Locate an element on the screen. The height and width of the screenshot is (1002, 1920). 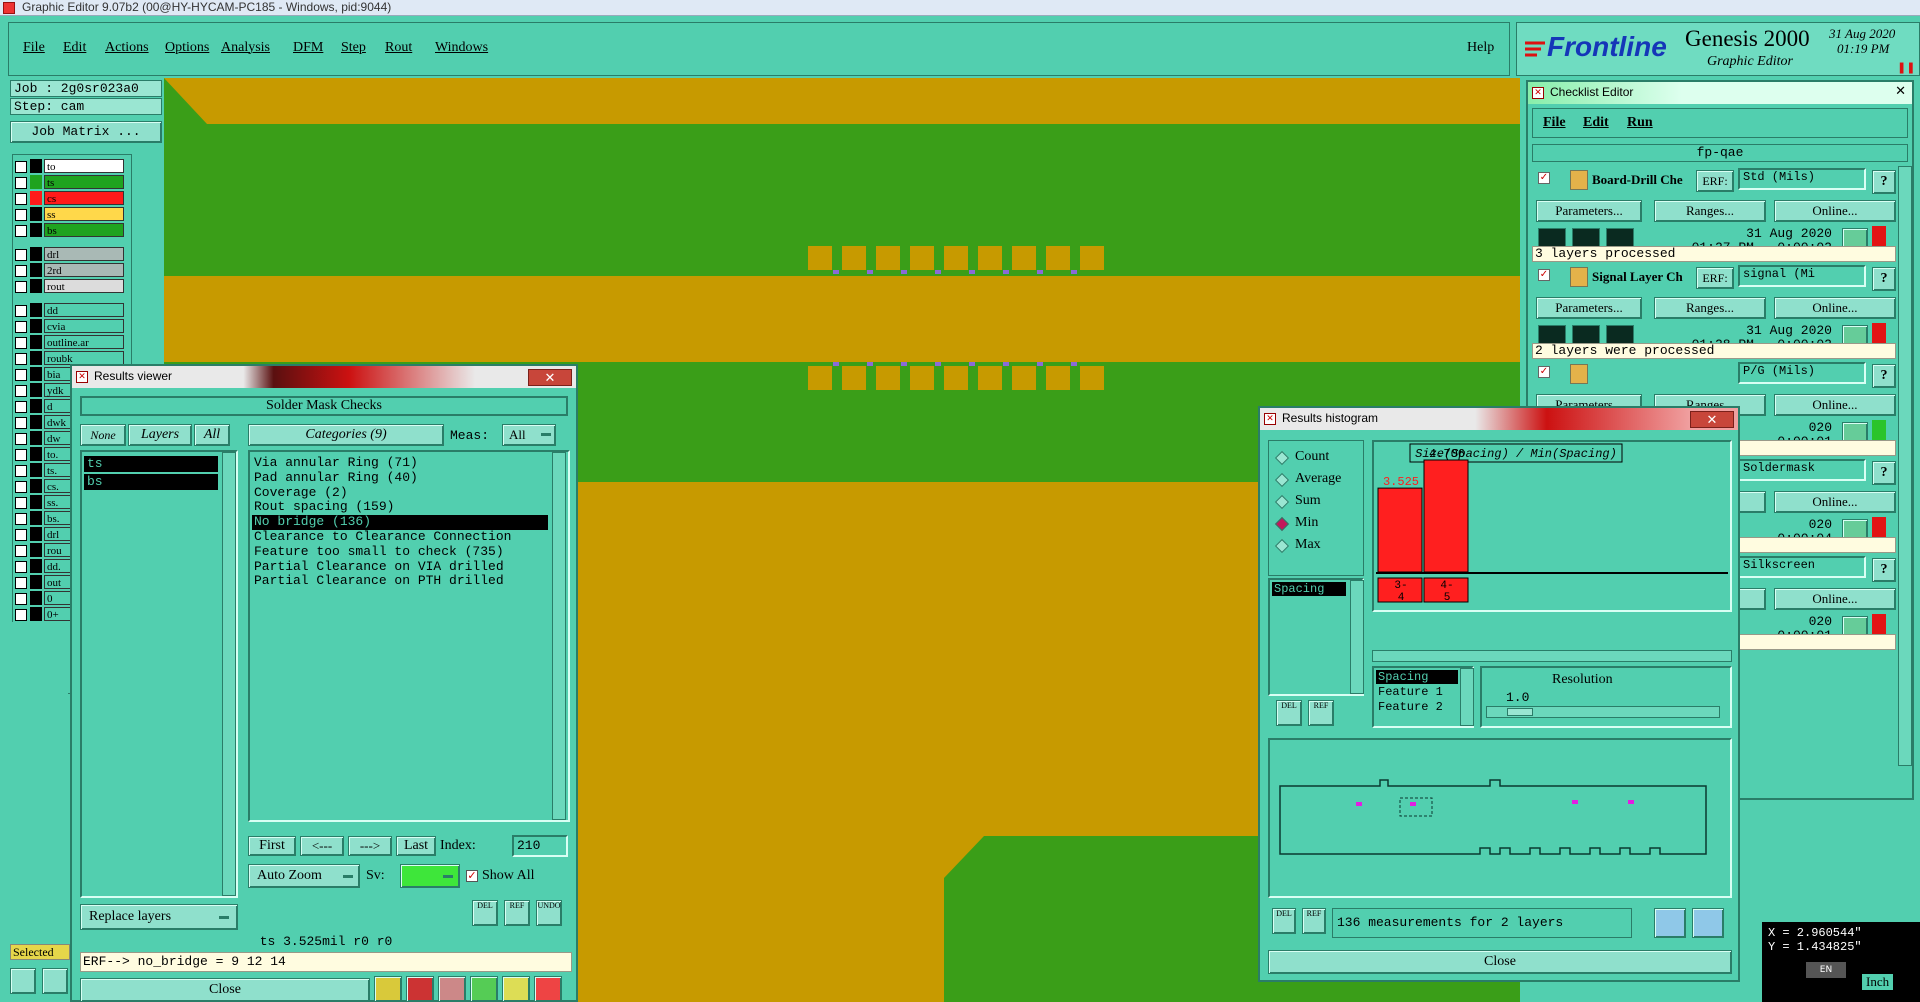
undo-icon: UNDO is located at coordinates (549, 913).